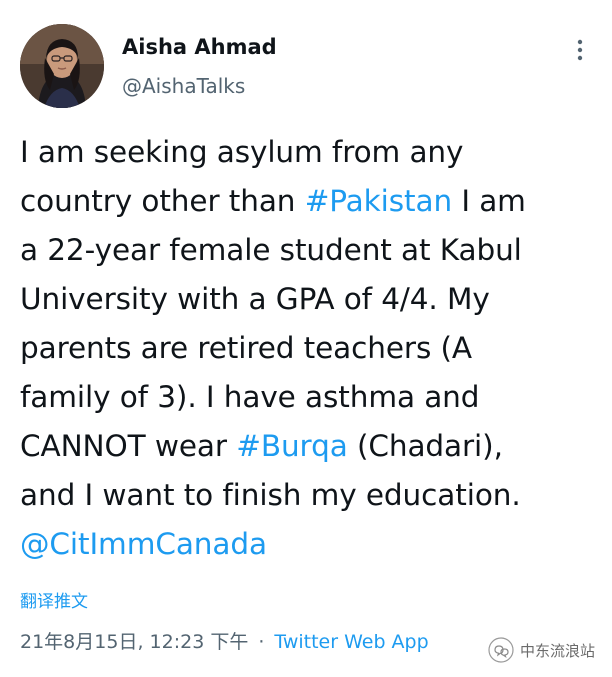 The image size is (612, 677). I want to click on tweet-text-segment: country other than, so click(162, 201).